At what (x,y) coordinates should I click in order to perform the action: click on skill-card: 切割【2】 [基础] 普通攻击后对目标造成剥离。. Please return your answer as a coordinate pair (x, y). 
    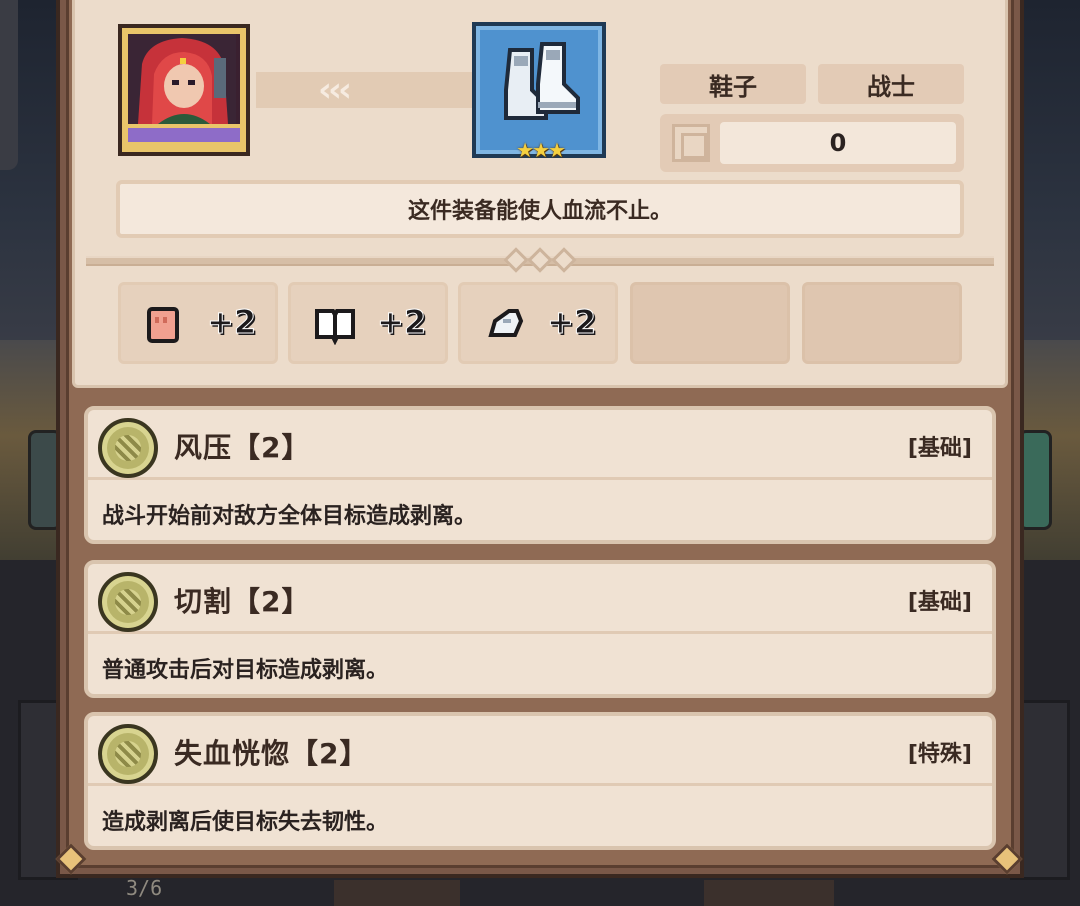
    Looking at the image, I should click on (540, 629).